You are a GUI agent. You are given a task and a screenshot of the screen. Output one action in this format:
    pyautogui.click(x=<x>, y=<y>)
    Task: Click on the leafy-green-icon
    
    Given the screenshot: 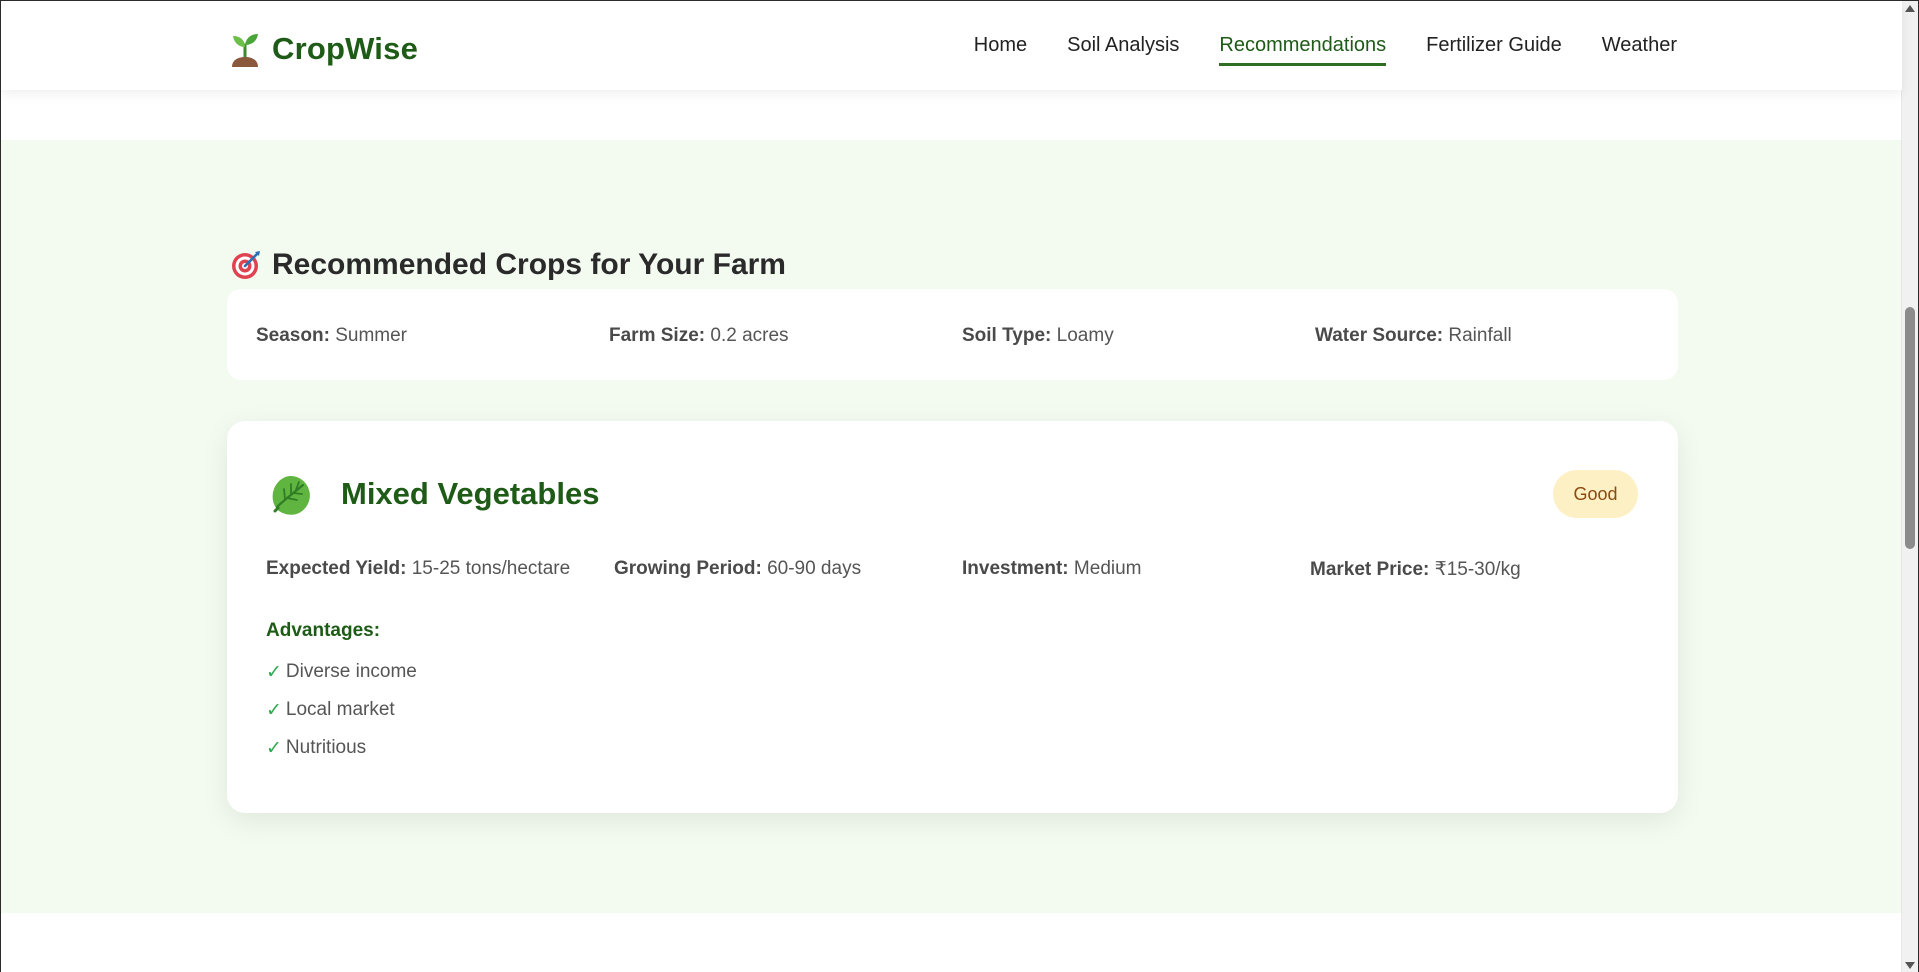 What is the action you would take?
    pyautogui.click(x=291, y=495)
    